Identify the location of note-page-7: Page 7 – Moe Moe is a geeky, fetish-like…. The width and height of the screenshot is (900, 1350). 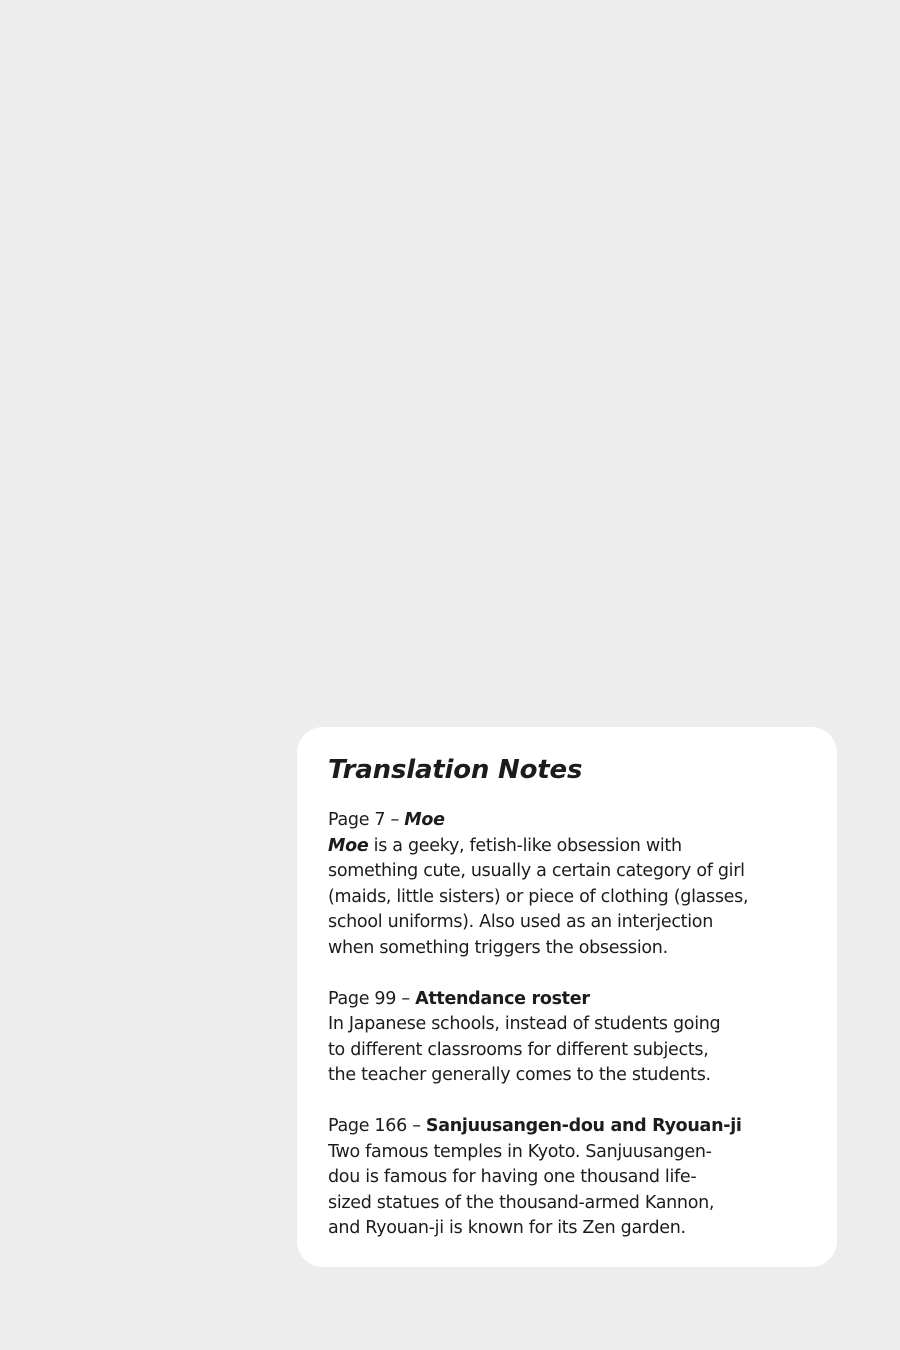
(572, 884).